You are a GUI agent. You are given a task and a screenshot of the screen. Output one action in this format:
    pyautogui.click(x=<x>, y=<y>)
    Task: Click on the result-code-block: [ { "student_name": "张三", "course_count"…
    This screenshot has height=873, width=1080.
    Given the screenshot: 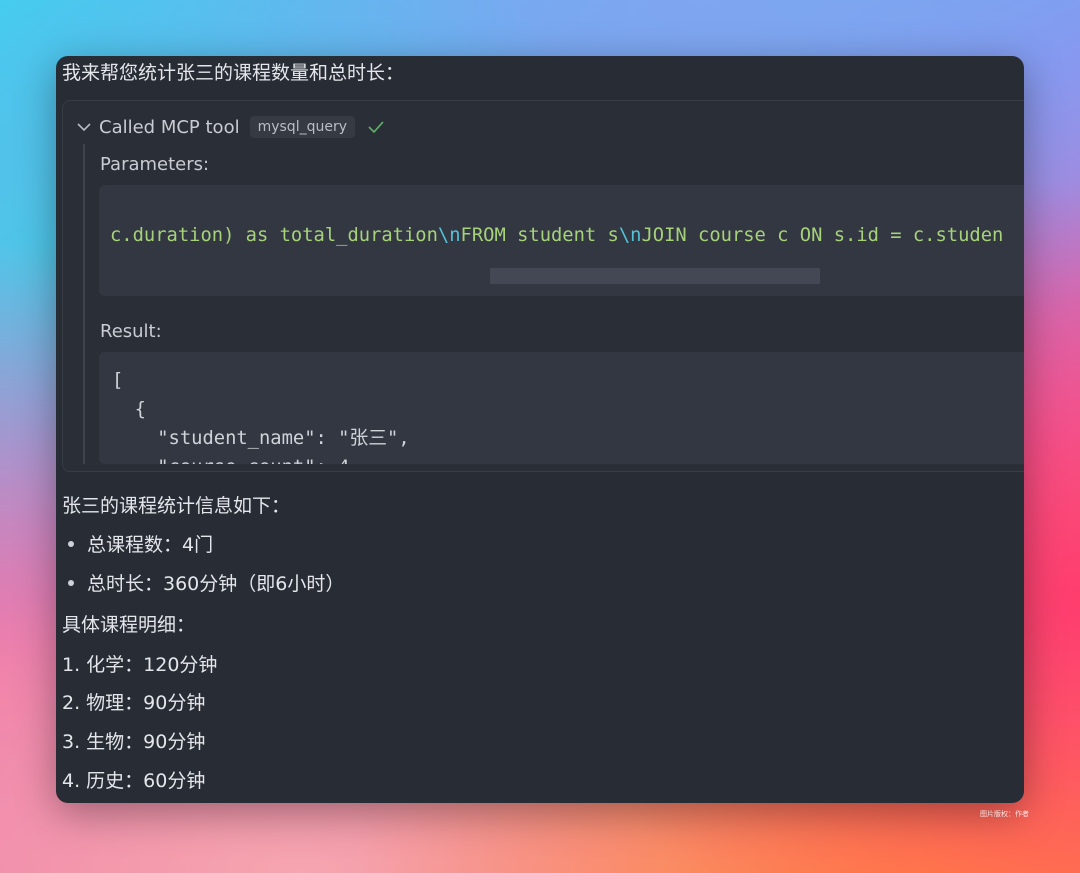 What is the action you would take?
    pyautogui.click(x=561, y=408)
    